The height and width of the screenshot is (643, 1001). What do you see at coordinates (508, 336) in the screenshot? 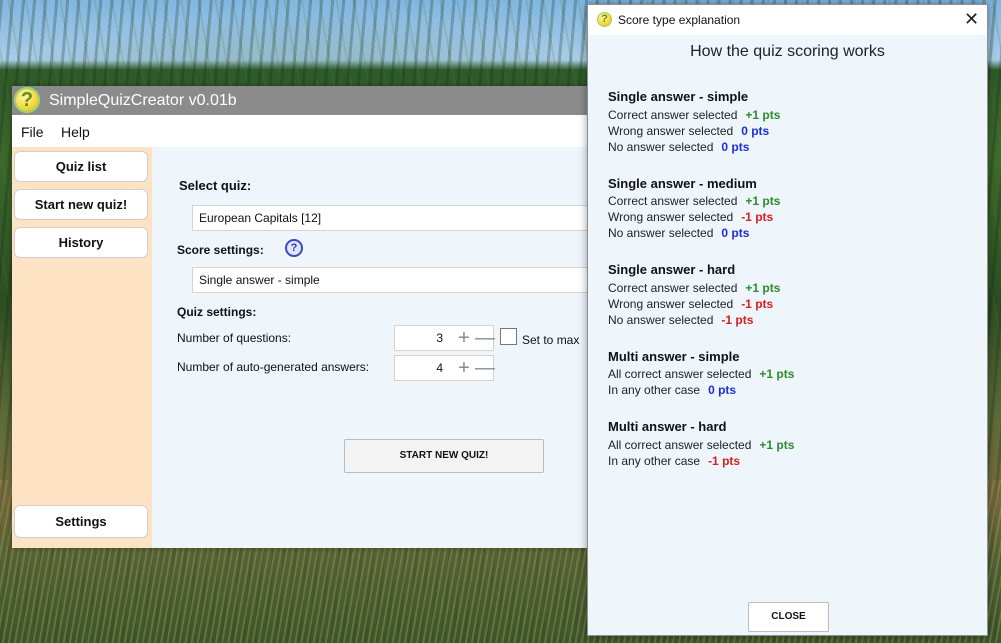
I see `set-to-max-checkbox` at bounding box center [508, 336].